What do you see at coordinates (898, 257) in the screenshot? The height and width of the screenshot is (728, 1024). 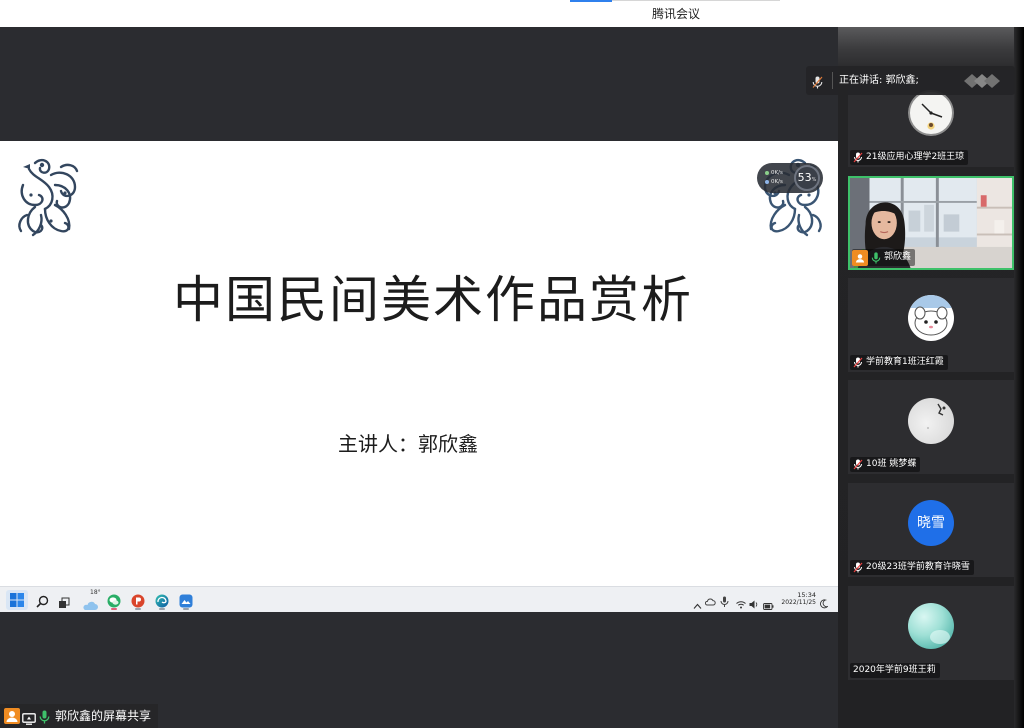 I see `participant-name: 郭欣鑫` at bounding box center [898, 257].